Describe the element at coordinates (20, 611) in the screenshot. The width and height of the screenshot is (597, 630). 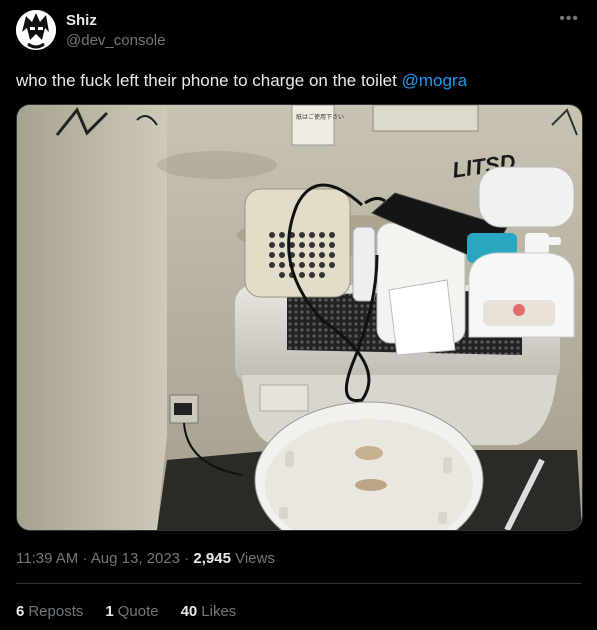
I see `reposts-count: 6` at that location.